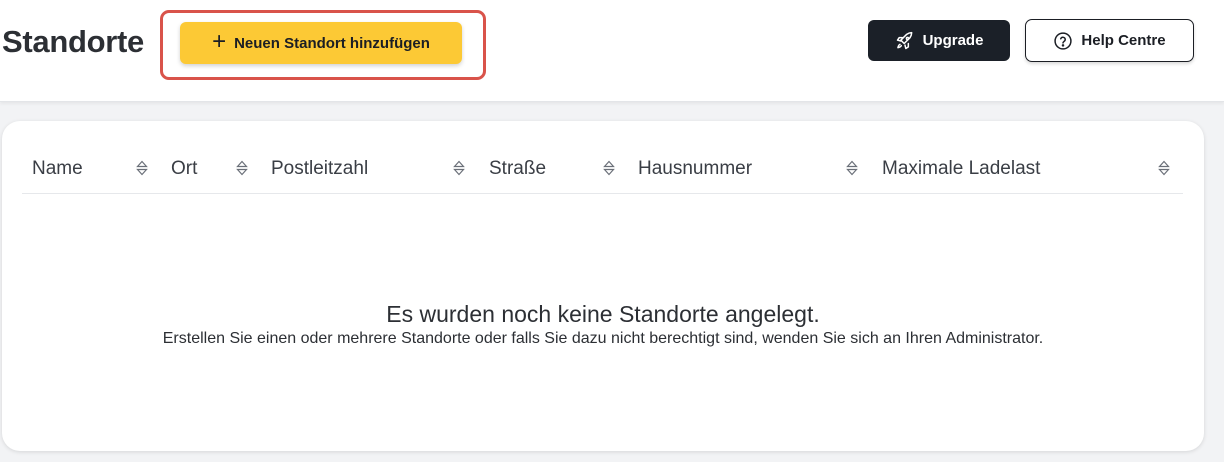 The image size is (1224, 462). Describe the element at coordinates (1063, 41) in the screenshot. I see `question-circle-icon` at that location.